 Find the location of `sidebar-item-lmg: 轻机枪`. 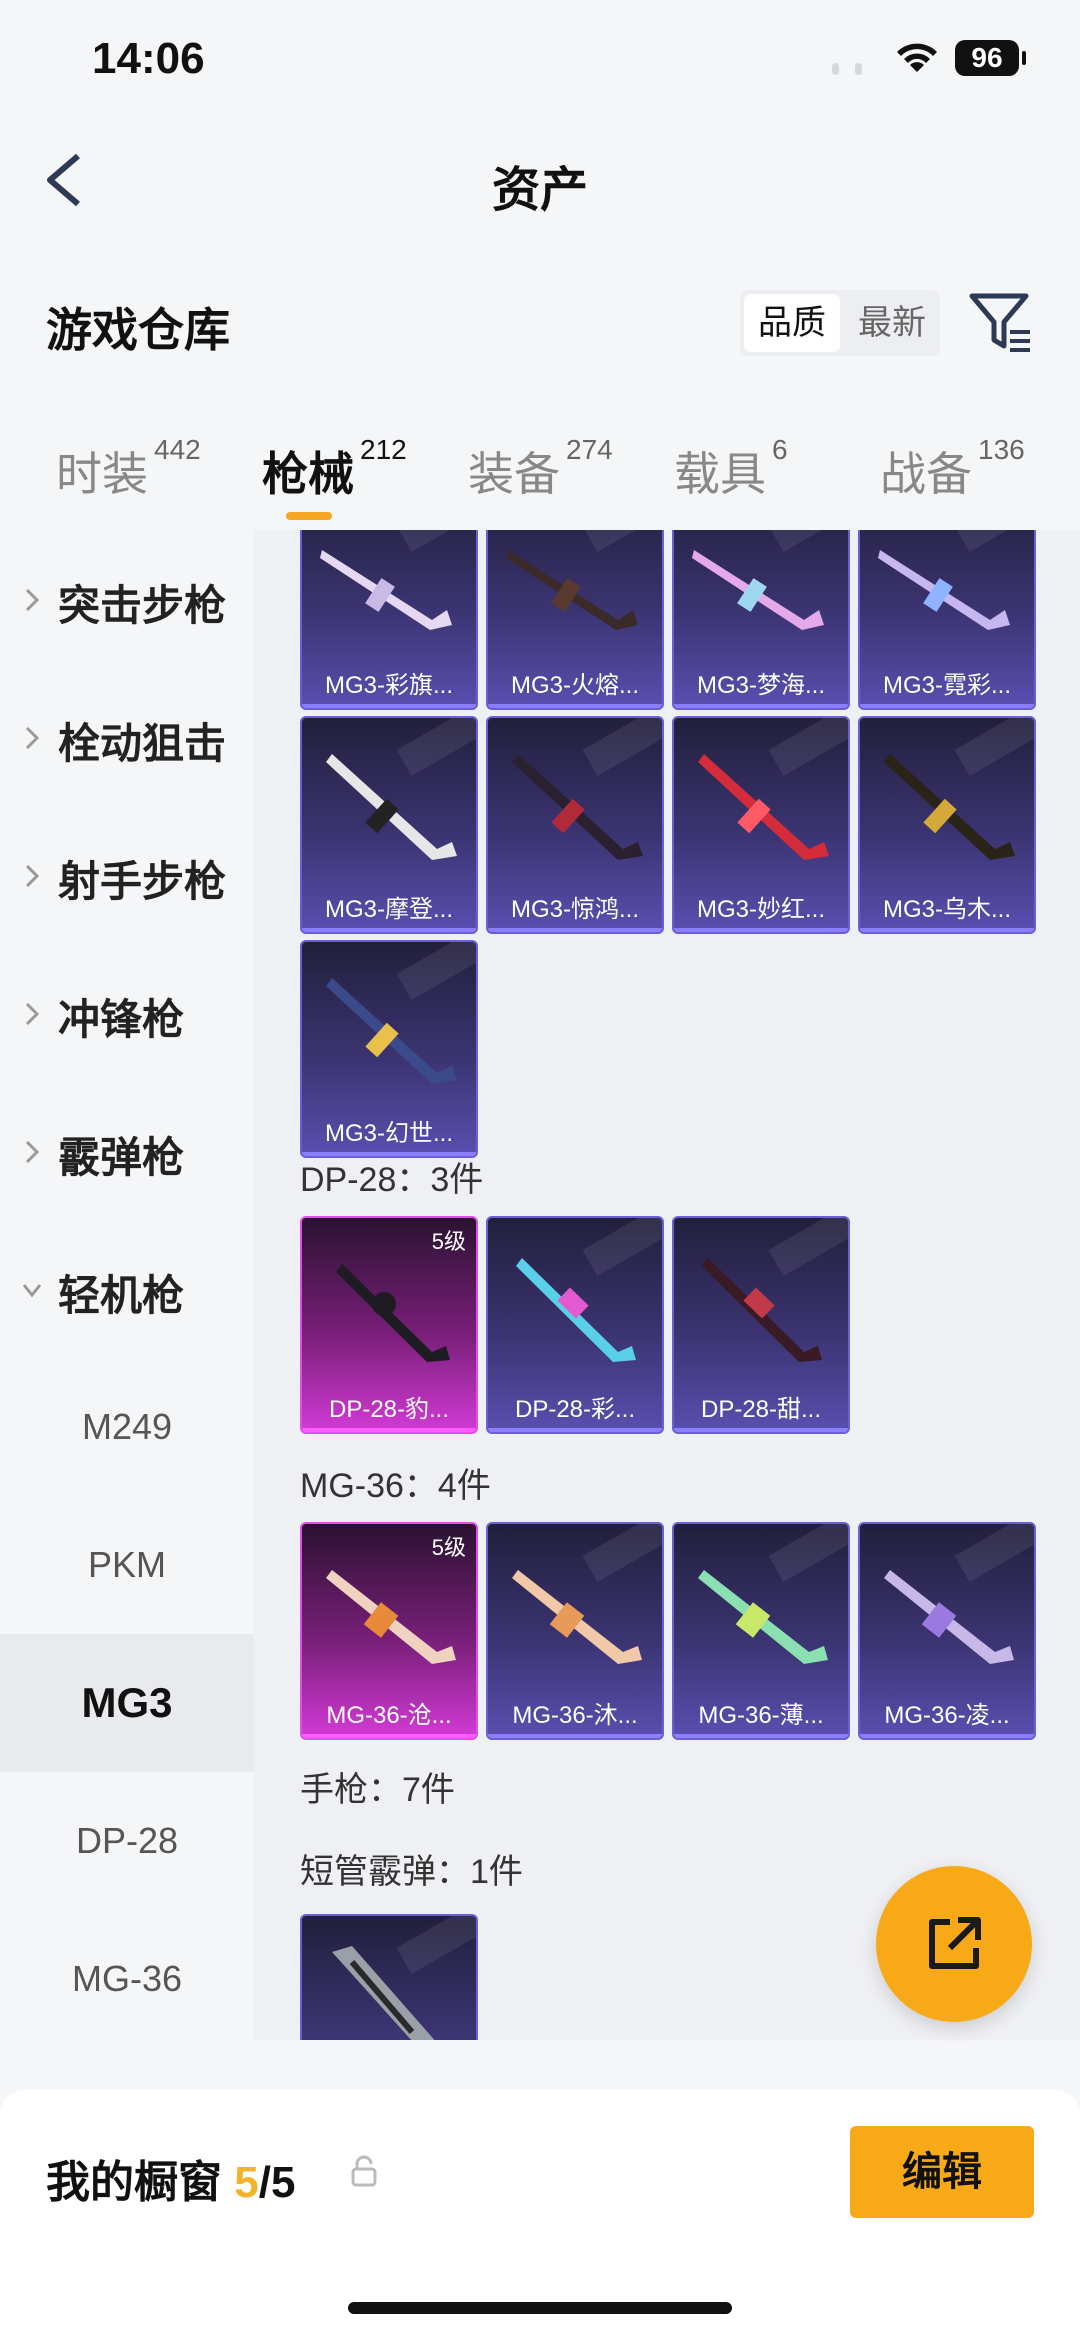

sidebar-item-lmg: 轻机枪 is located at coordinates (127, 1289).